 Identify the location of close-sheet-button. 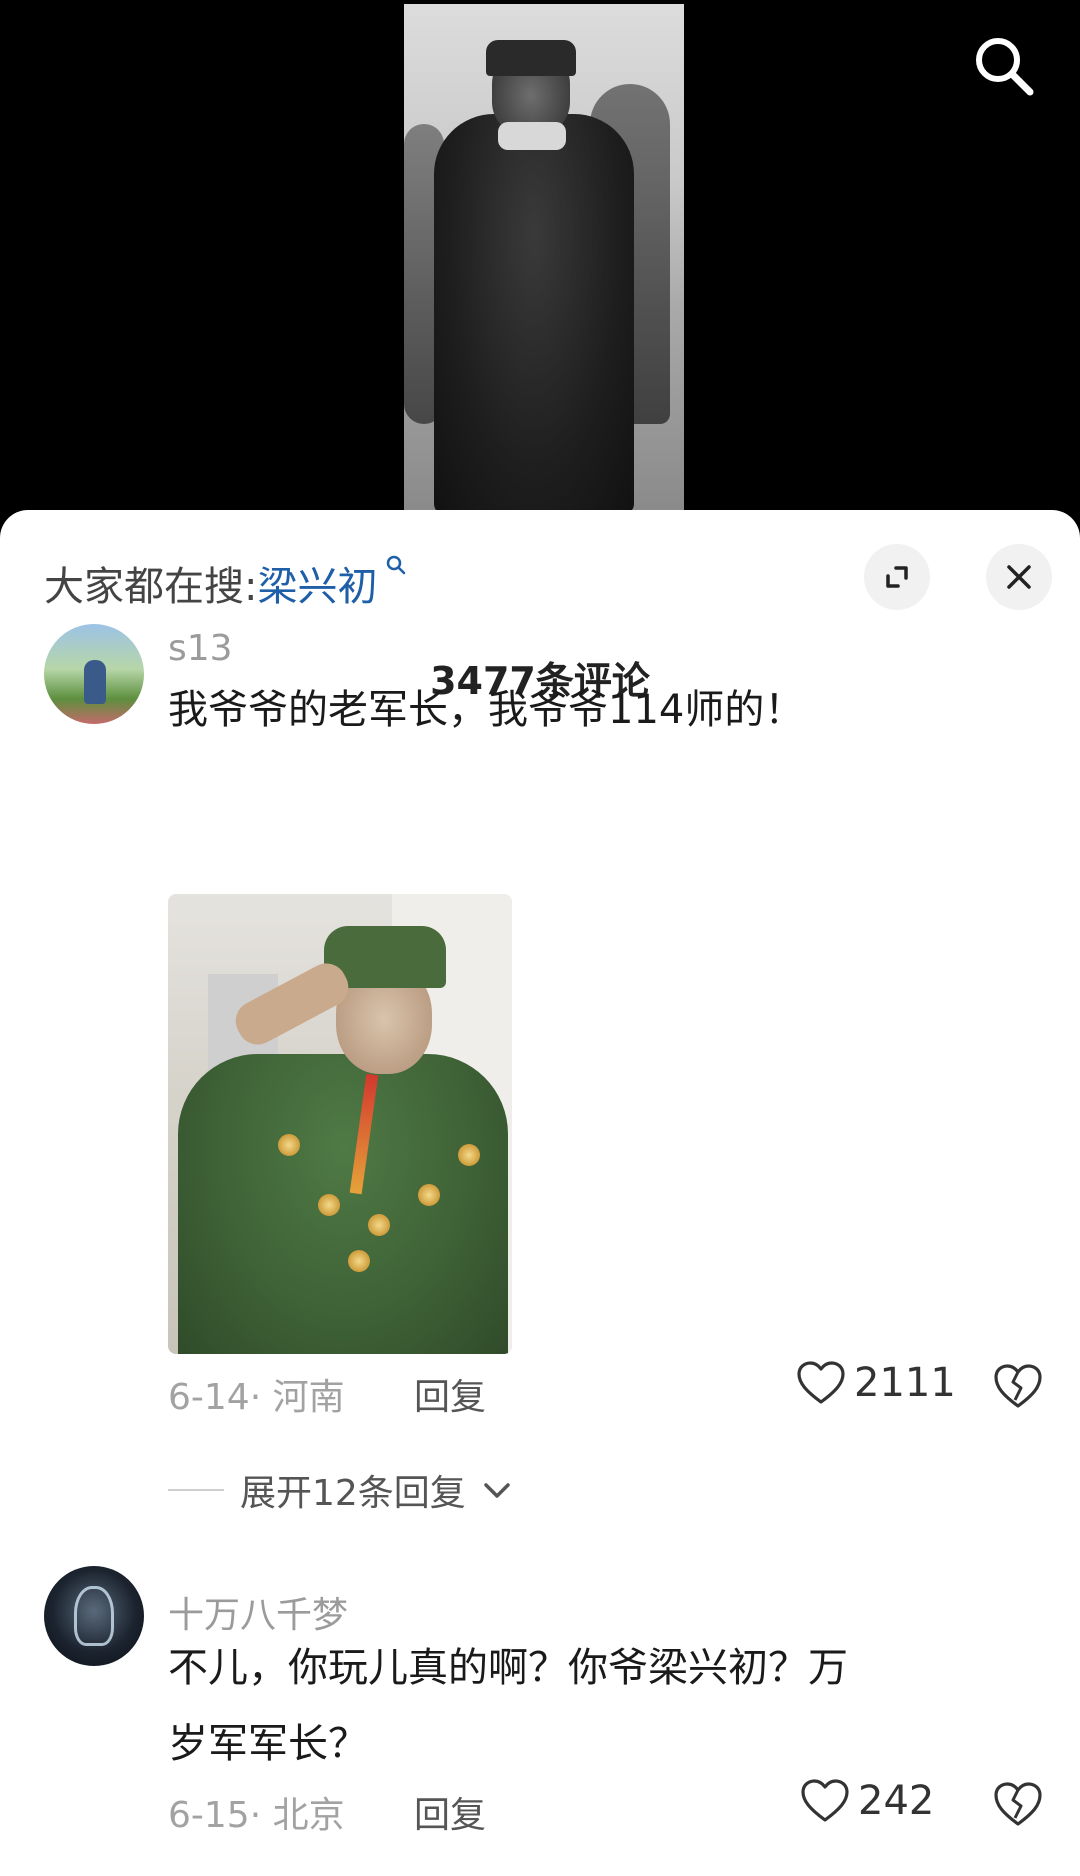
(1019, 577).